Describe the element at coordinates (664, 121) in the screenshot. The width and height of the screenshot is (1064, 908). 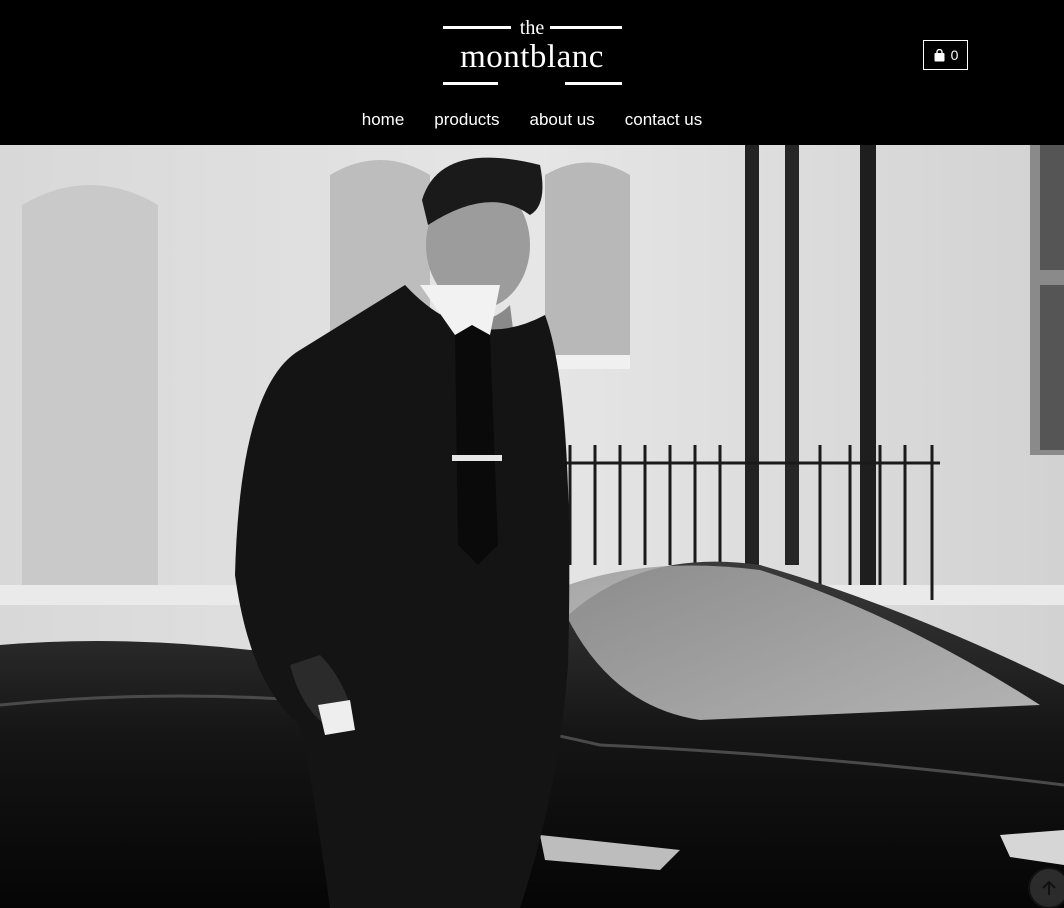
I see `nav-contact-us: contact us` at that location.